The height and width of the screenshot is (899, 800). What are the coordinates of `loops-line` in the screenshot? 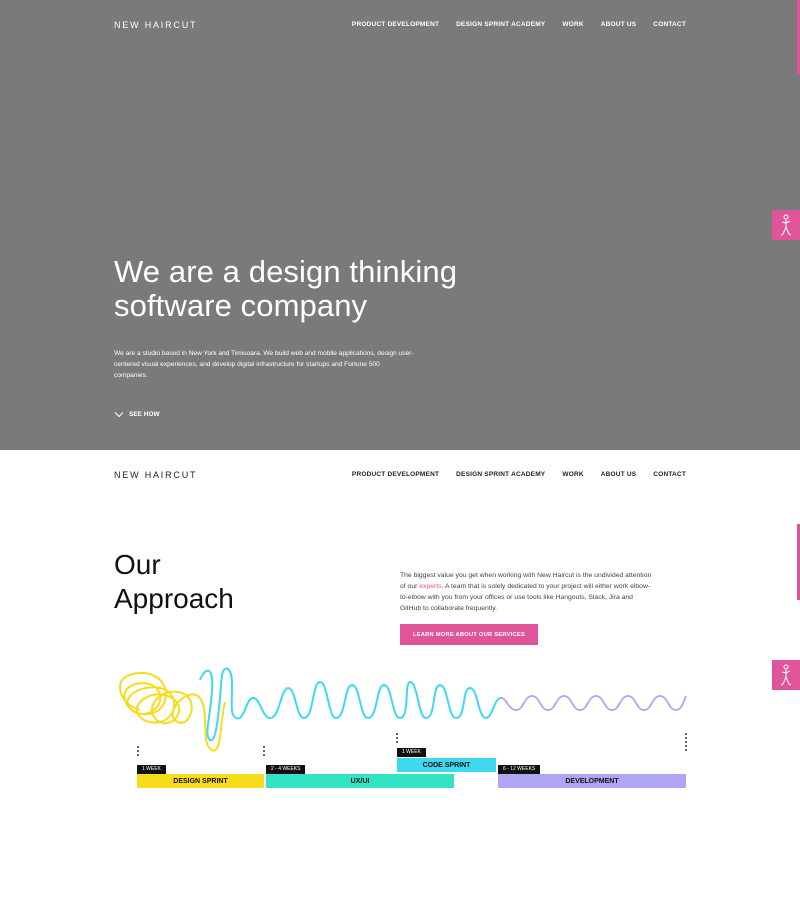 It's located at (350, 704).